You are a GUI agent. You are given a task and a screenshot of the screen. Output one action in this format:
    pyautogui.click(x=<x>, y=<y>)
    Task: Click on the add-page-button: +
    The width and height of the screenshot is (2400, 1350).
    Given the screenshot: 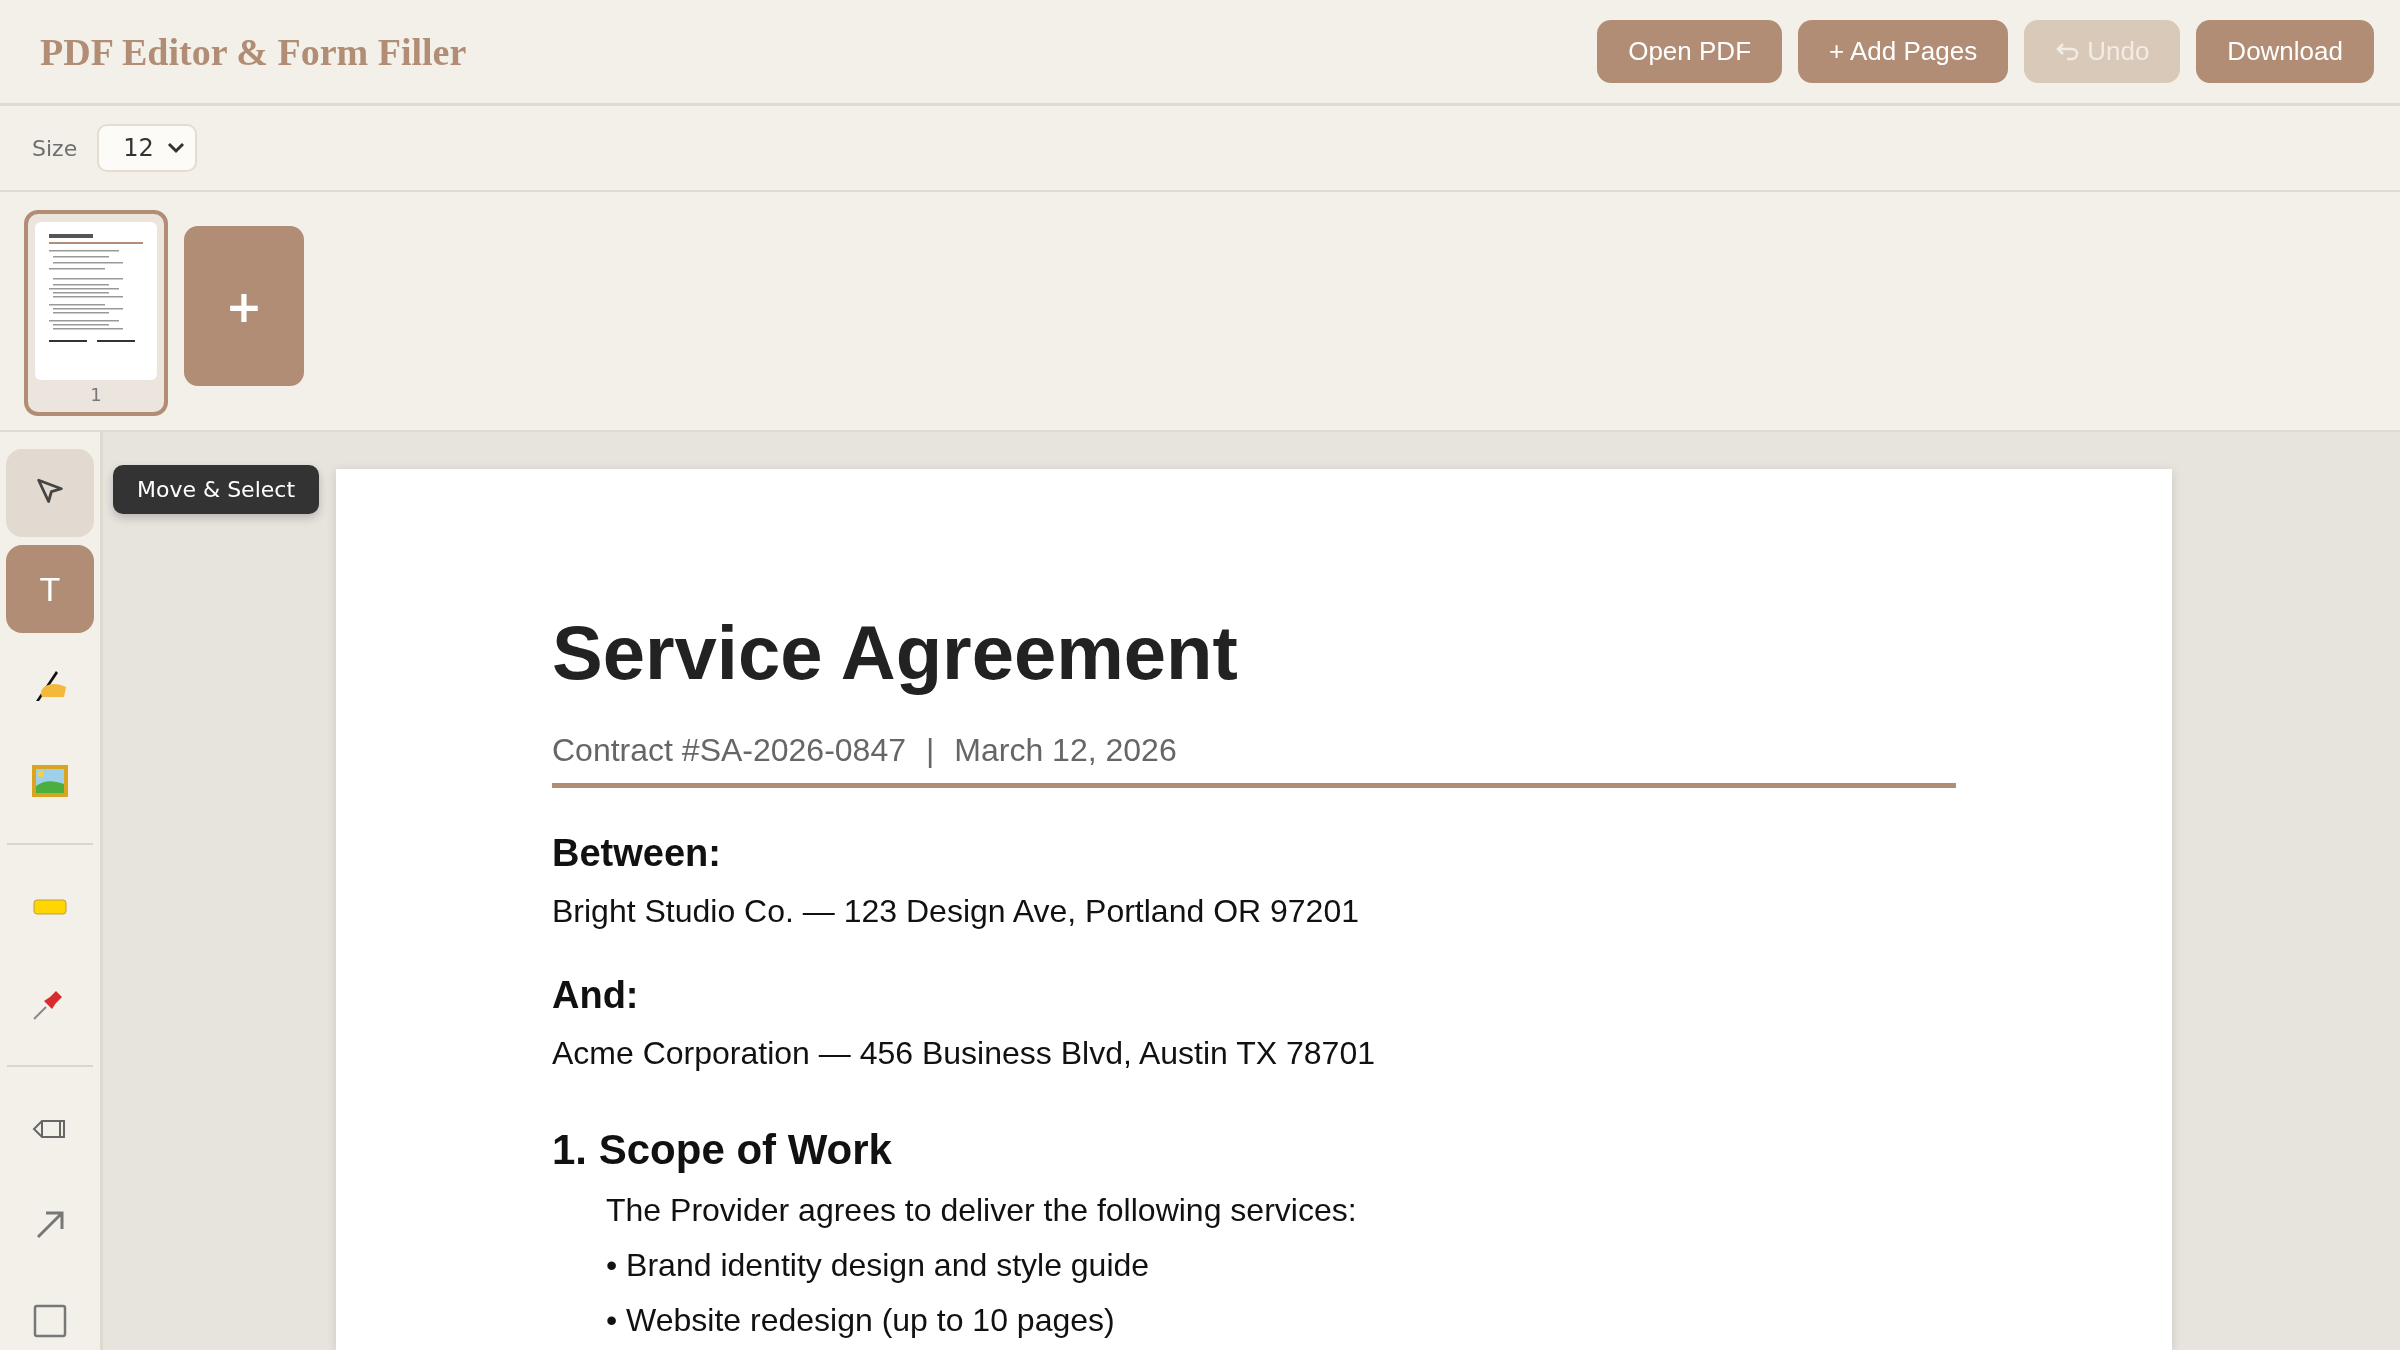 What is the action you would take?
    pyautogui.click(x=244, y=306)
    